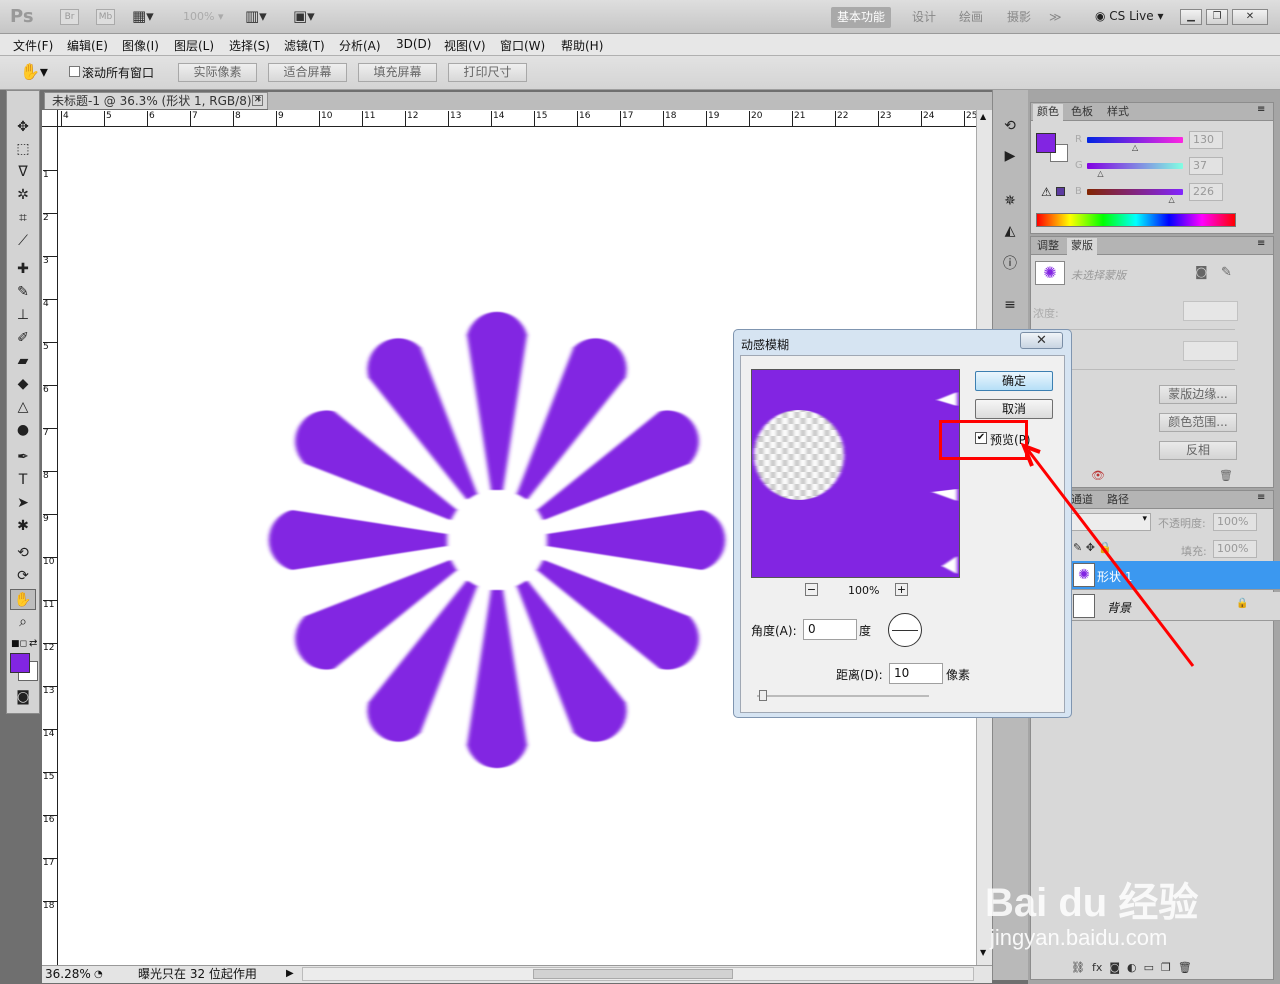 Image resolution: width=1280 pixels, height=984 pixels. Describe the element at coordinates (304, 45) in the screenshot. I see `menu-filter: 滤镜(T)` at that location.